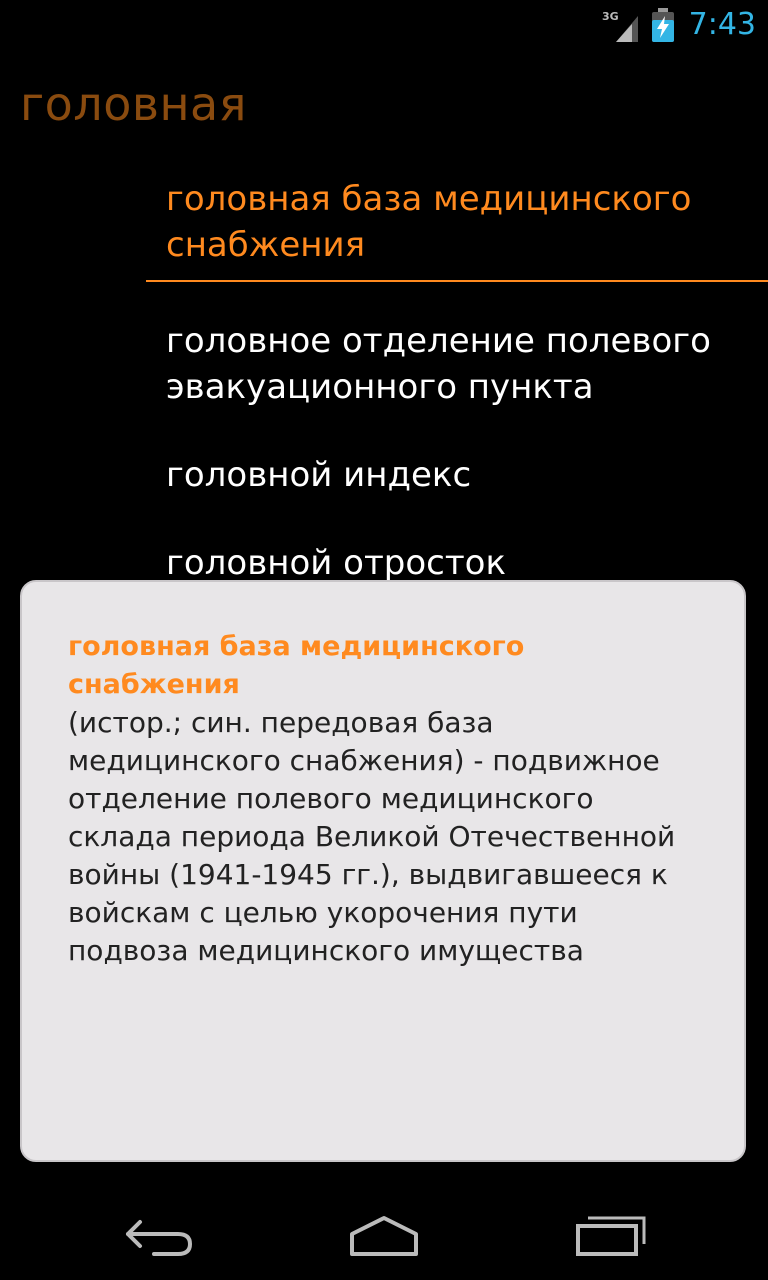 The image size is (768, 1280). Describe the element at coordinates (722, 24) in the screenshot. I see `clock: 7:43` at that location.